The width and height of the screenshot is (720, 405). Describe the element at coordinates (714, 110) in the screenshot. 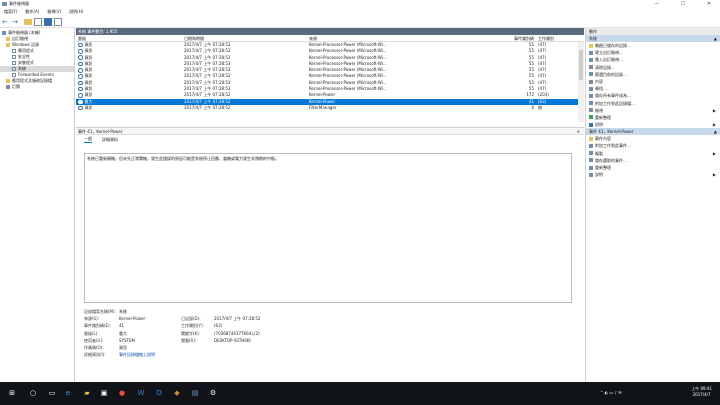

I see `submenu-arrow-icon: ▶` at that location.